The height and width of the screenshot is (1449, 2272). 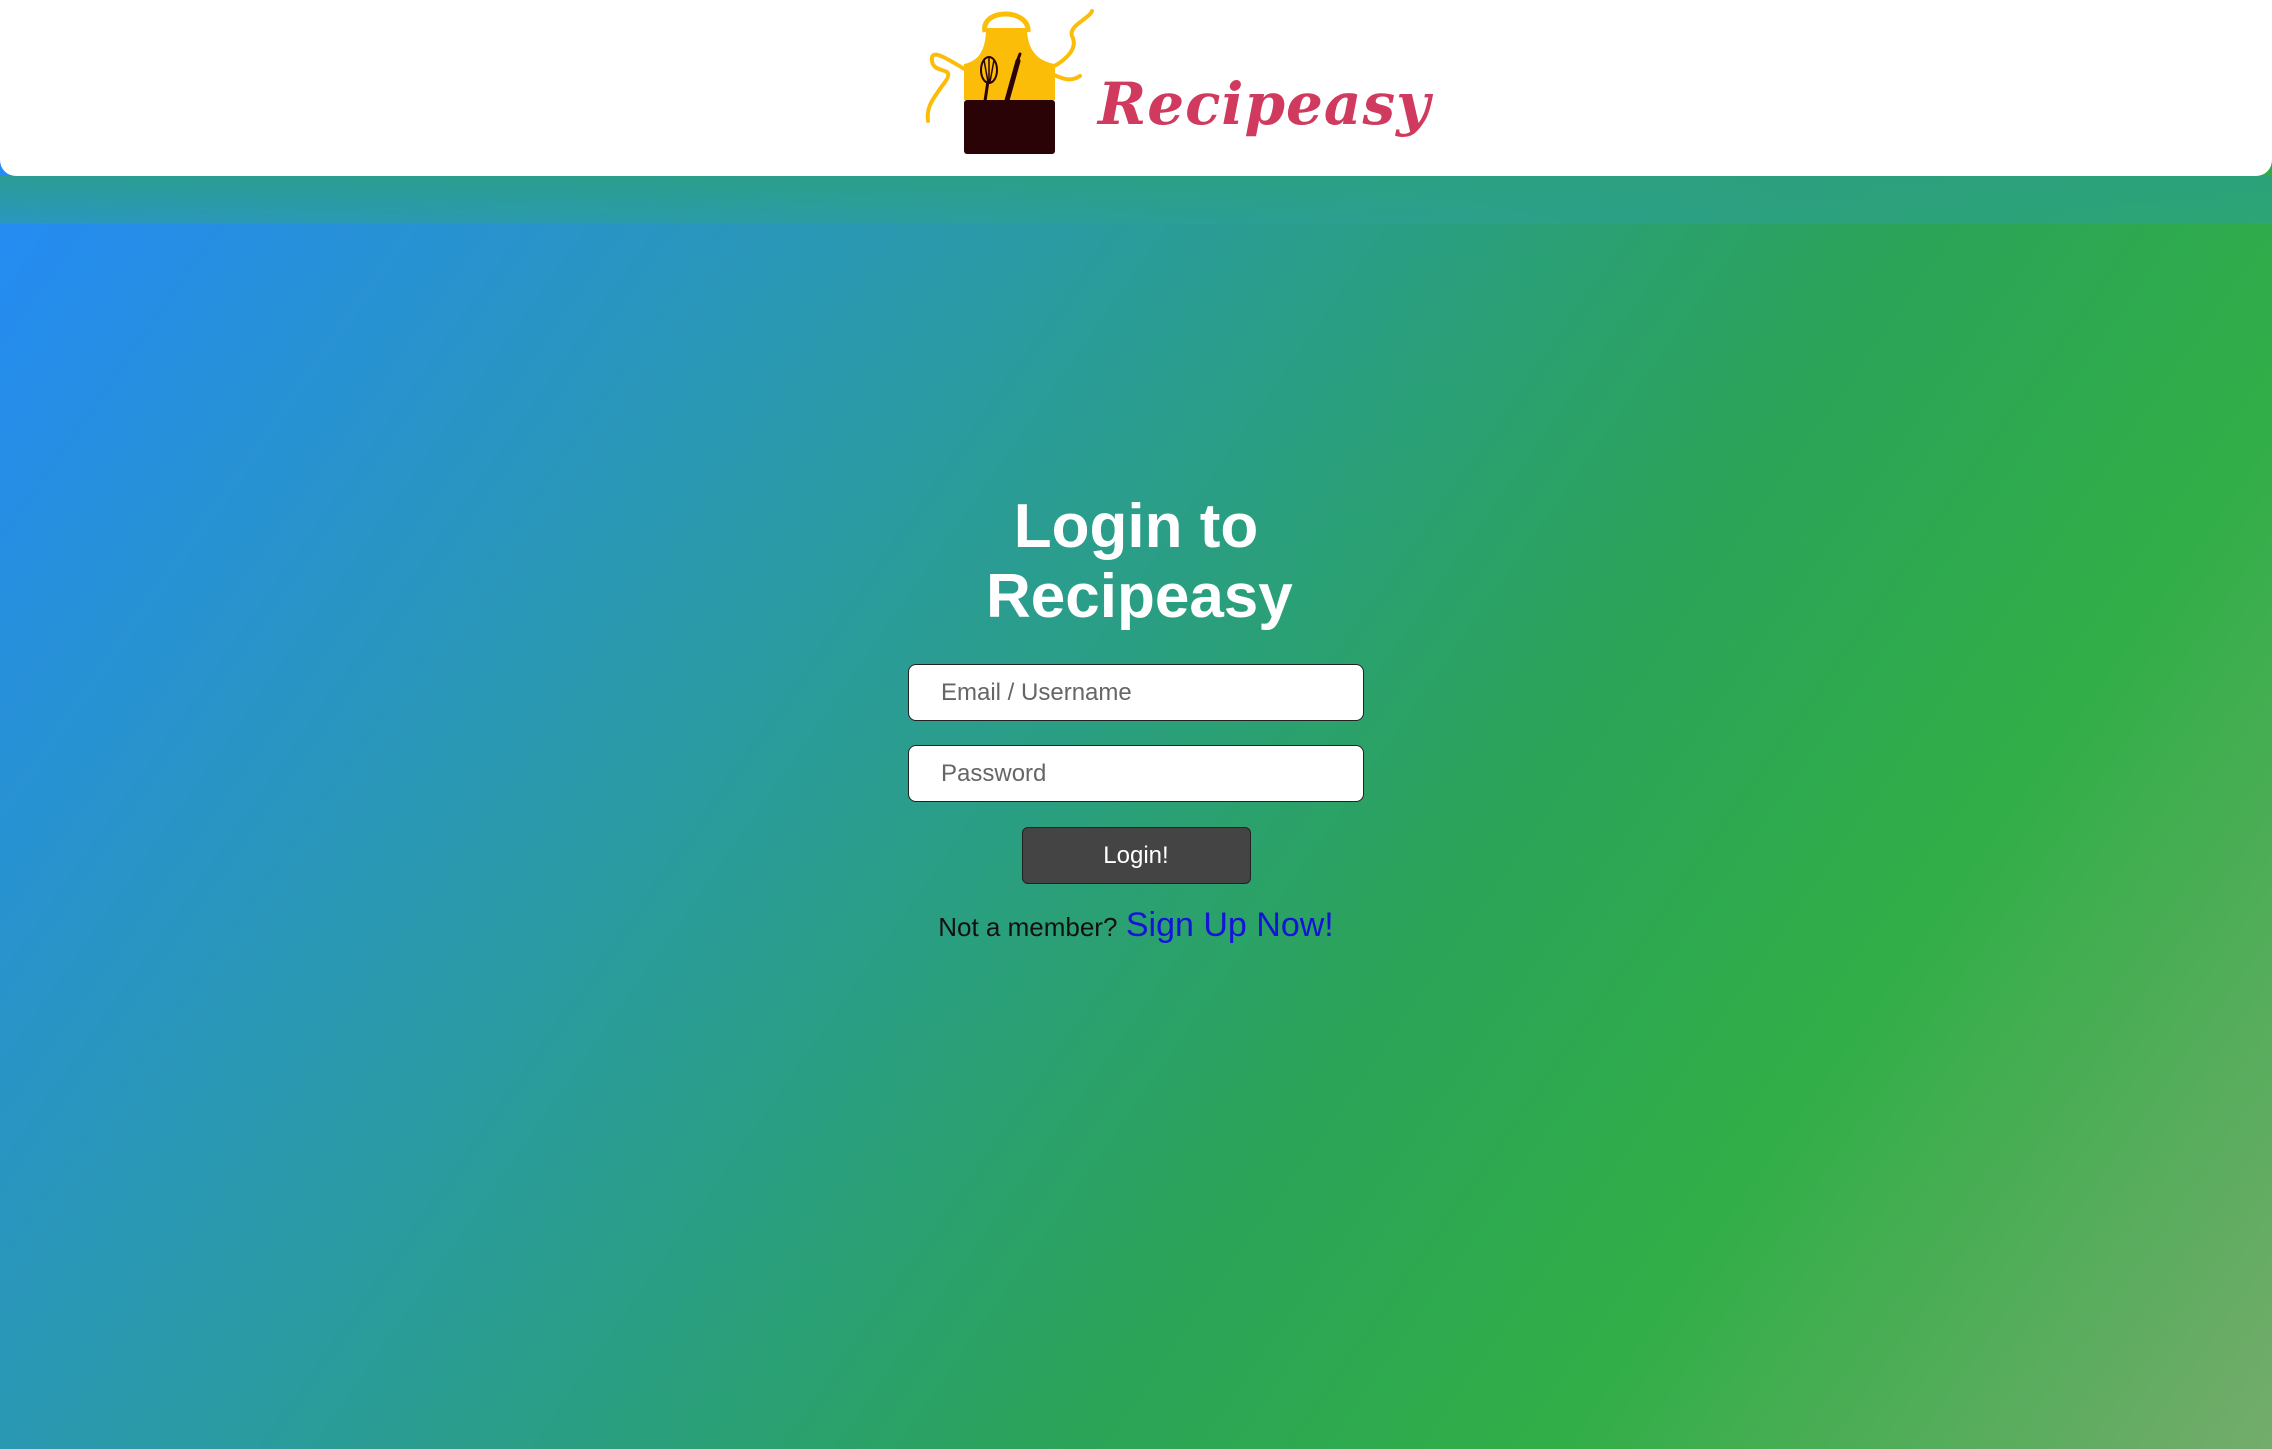 What do you see at coordinates (1136, 773) in the screenshot?
I see `password-input` at bounding box center [1136, 773].